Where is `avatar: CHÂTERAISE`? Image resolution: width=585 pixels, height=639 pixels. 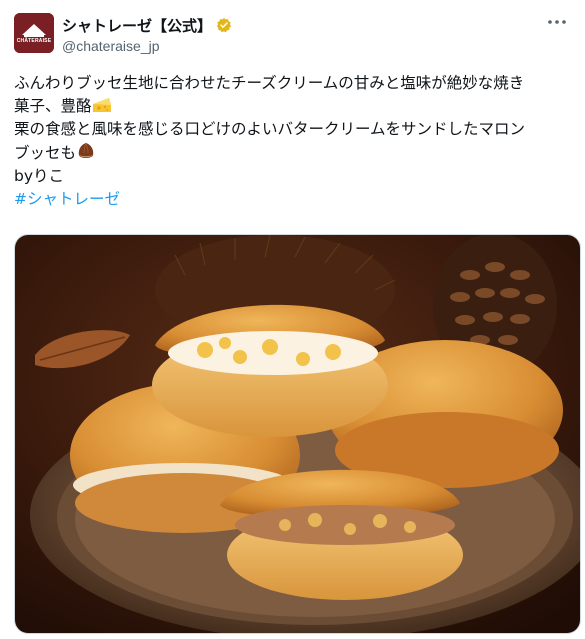 avatar: CHÂTERAISE is located at coordinates (34, 33).